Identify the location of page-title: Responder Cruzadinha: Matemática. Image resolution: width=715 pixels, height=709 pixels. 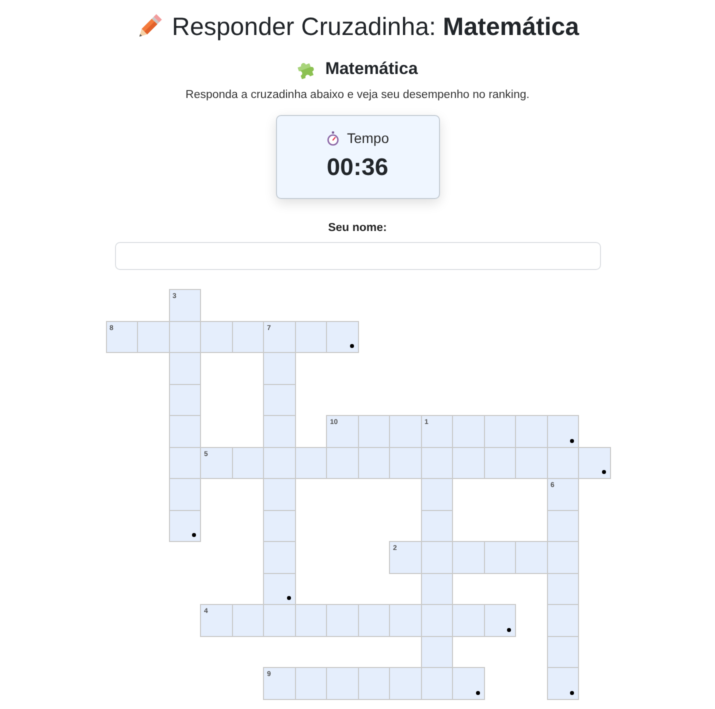
(376, 27).